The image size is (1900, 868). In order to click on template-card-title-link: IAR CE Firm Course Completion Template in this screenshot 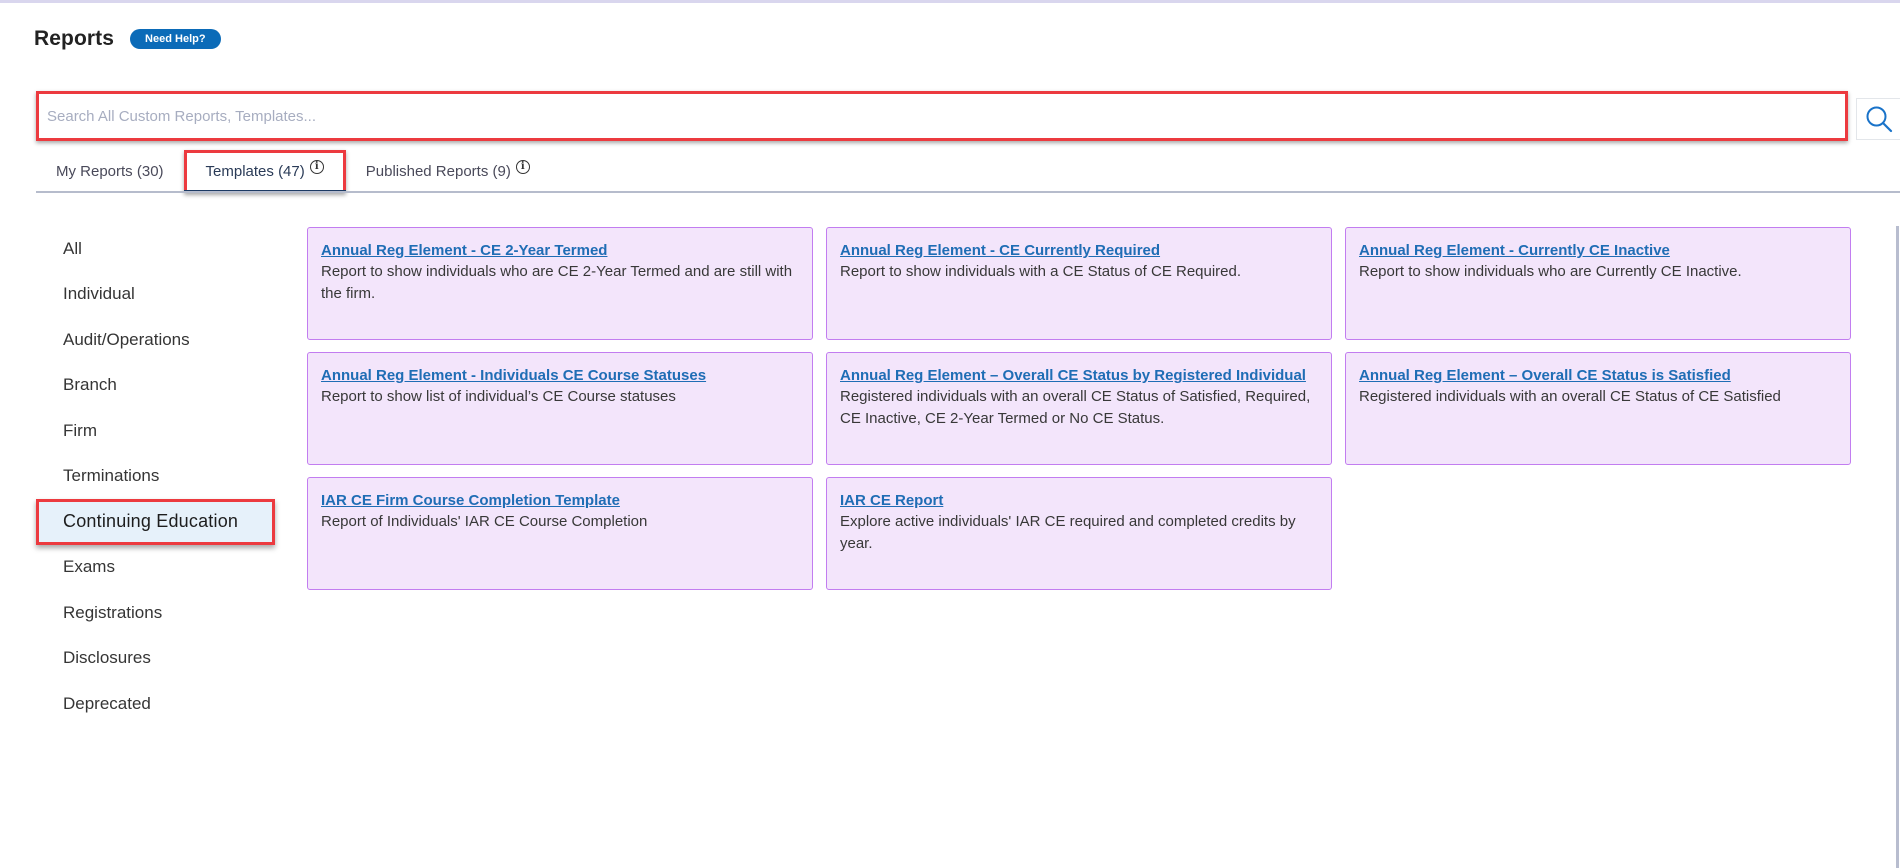, I will do `click(560, 500)`.